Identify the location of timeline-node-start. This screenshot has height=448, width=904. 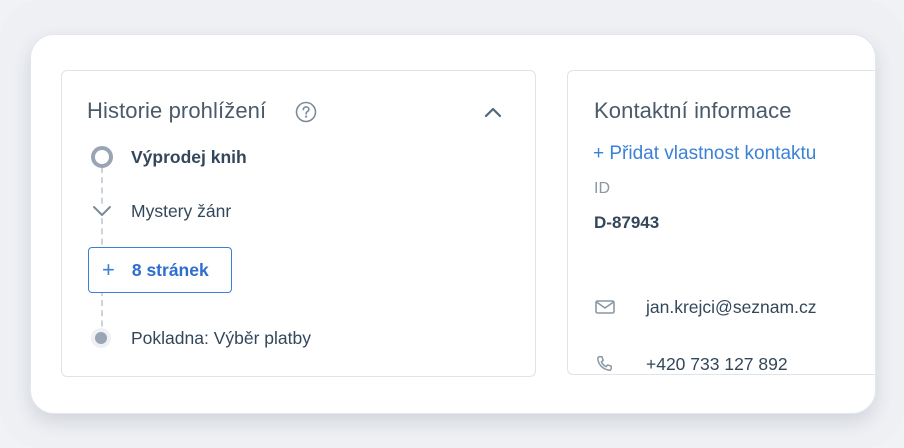
(102, 157).